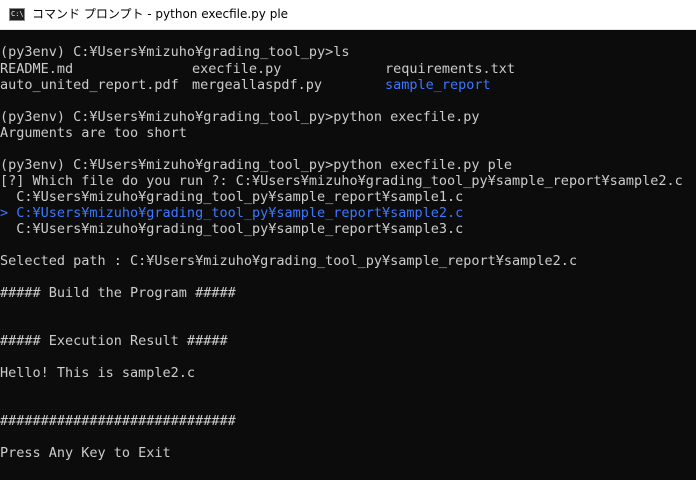 This screenshot has height=480, width=696. Describe the element at coordinates (114, 341) in the screenshot. I see `execution-header: ##### Execution Result #####` at that location.